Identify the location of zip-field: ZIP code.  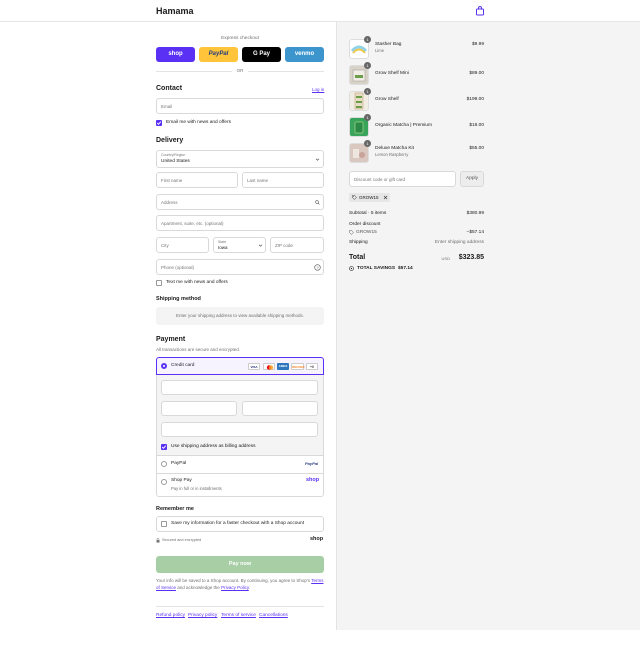
(297, 245).